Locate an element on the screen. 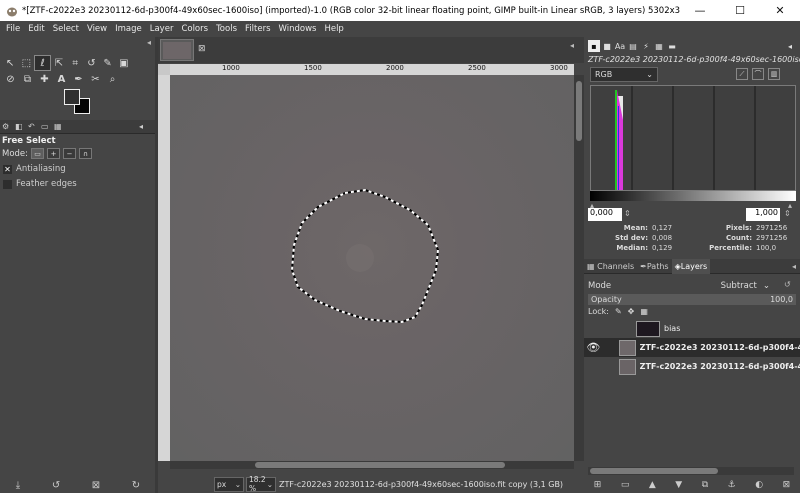  heal-tool-icon: ✚ is located at coordinates (44, 79).